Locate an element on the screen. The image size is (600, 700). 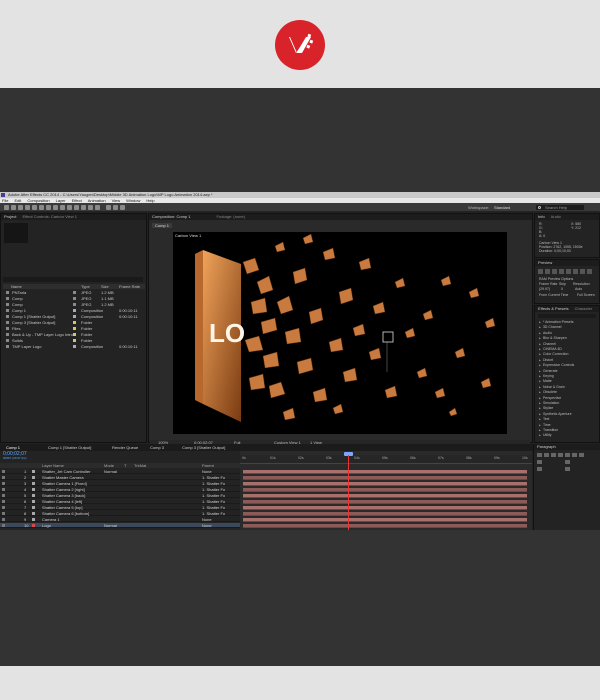
layer-label-swatch is located at coordinates (33, 471).